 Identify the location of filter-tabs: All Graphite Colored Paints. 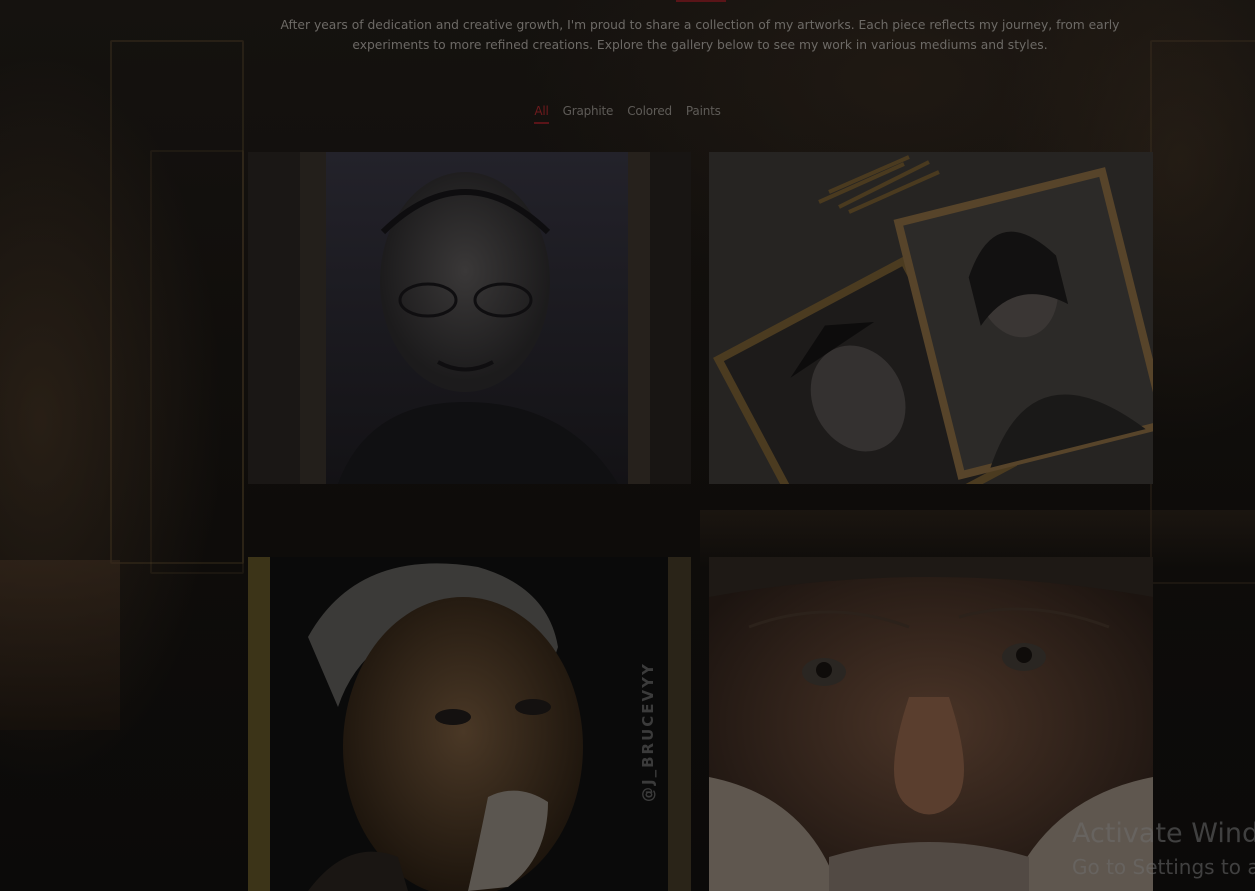
(627, 114).